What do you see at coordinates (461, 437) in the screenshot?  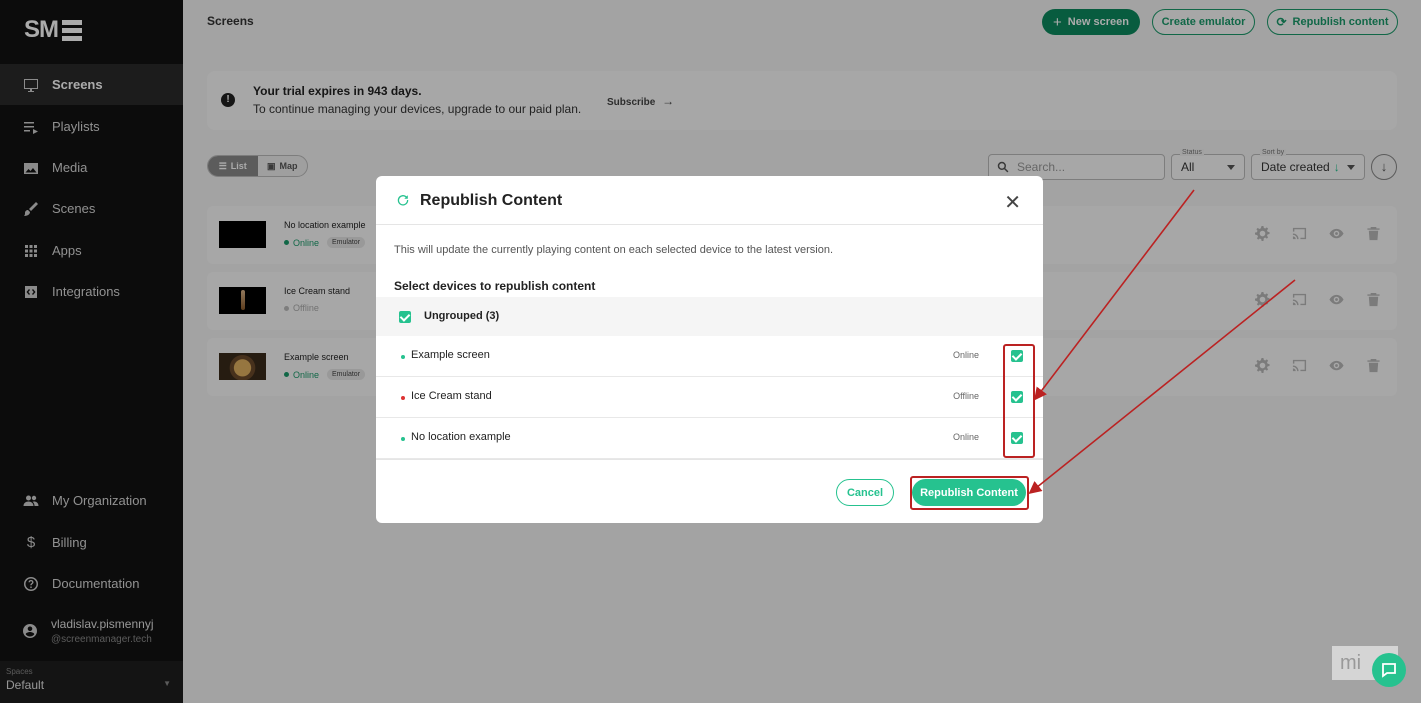 I see `device-name: No location example` at bounding box center [461, 437].